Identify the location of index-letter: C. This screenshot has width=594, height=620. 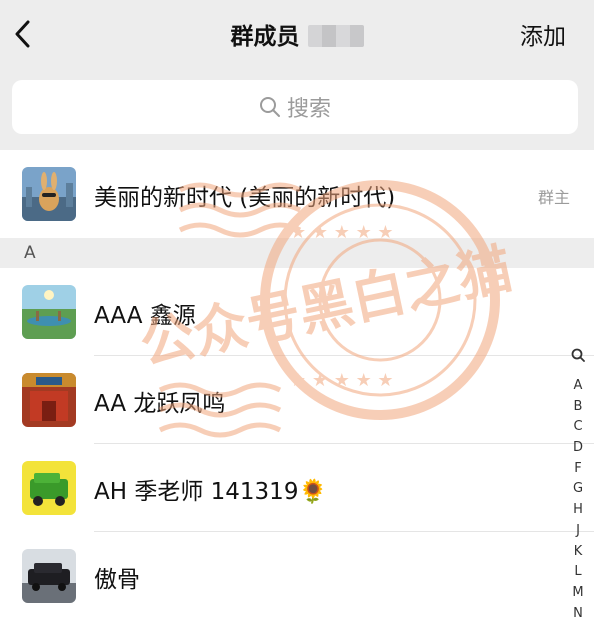
(577, 427).